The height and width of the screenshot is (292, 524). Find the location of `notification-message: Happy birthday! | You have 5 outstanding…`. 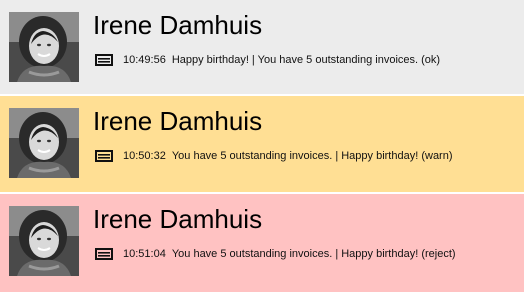

notification-message: Happy birthday! | You have 5 outstanding… is located at coordinates (306, 60).